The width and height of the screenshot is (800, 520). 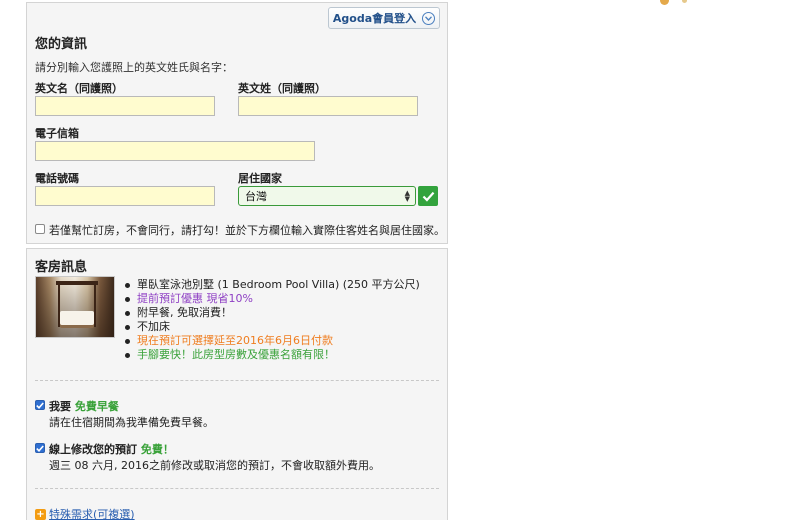 I want to click on free-modify-prefix: 線上修改您的預訂, so click(x=93, y=449).